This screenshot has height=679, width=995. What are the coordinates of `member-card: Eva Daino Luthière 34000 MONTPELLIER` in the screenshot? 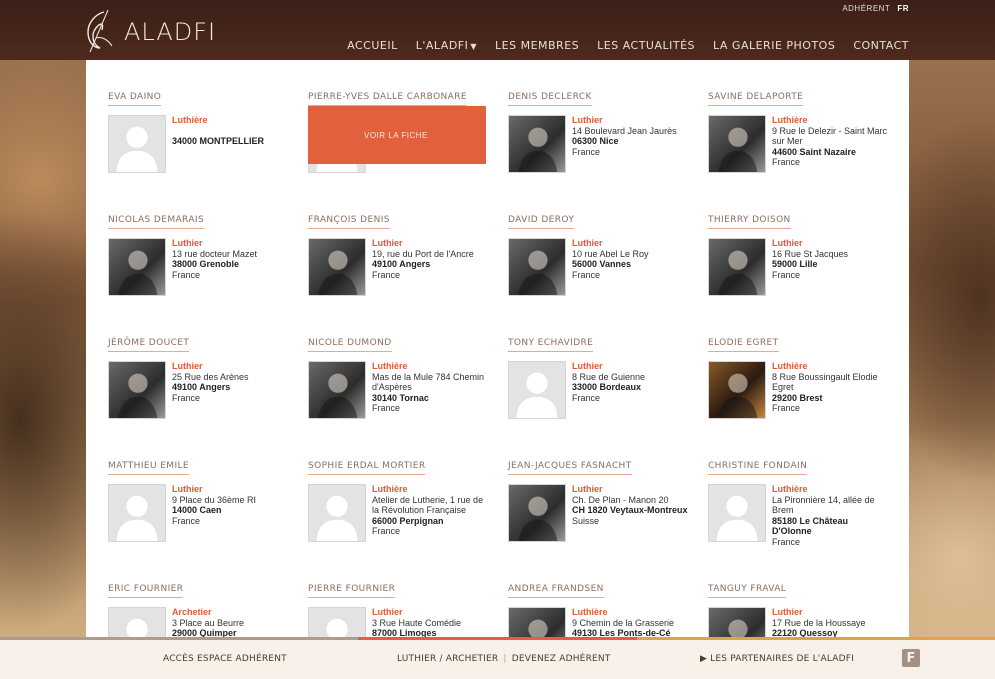 It's located at (208, 147).